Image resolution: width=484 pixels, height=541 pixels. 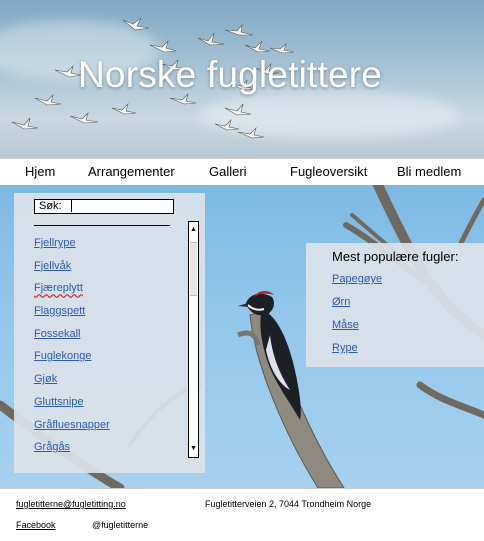 I want to click on nav-item-events: Arrangementer, so click(x=131, y=171).